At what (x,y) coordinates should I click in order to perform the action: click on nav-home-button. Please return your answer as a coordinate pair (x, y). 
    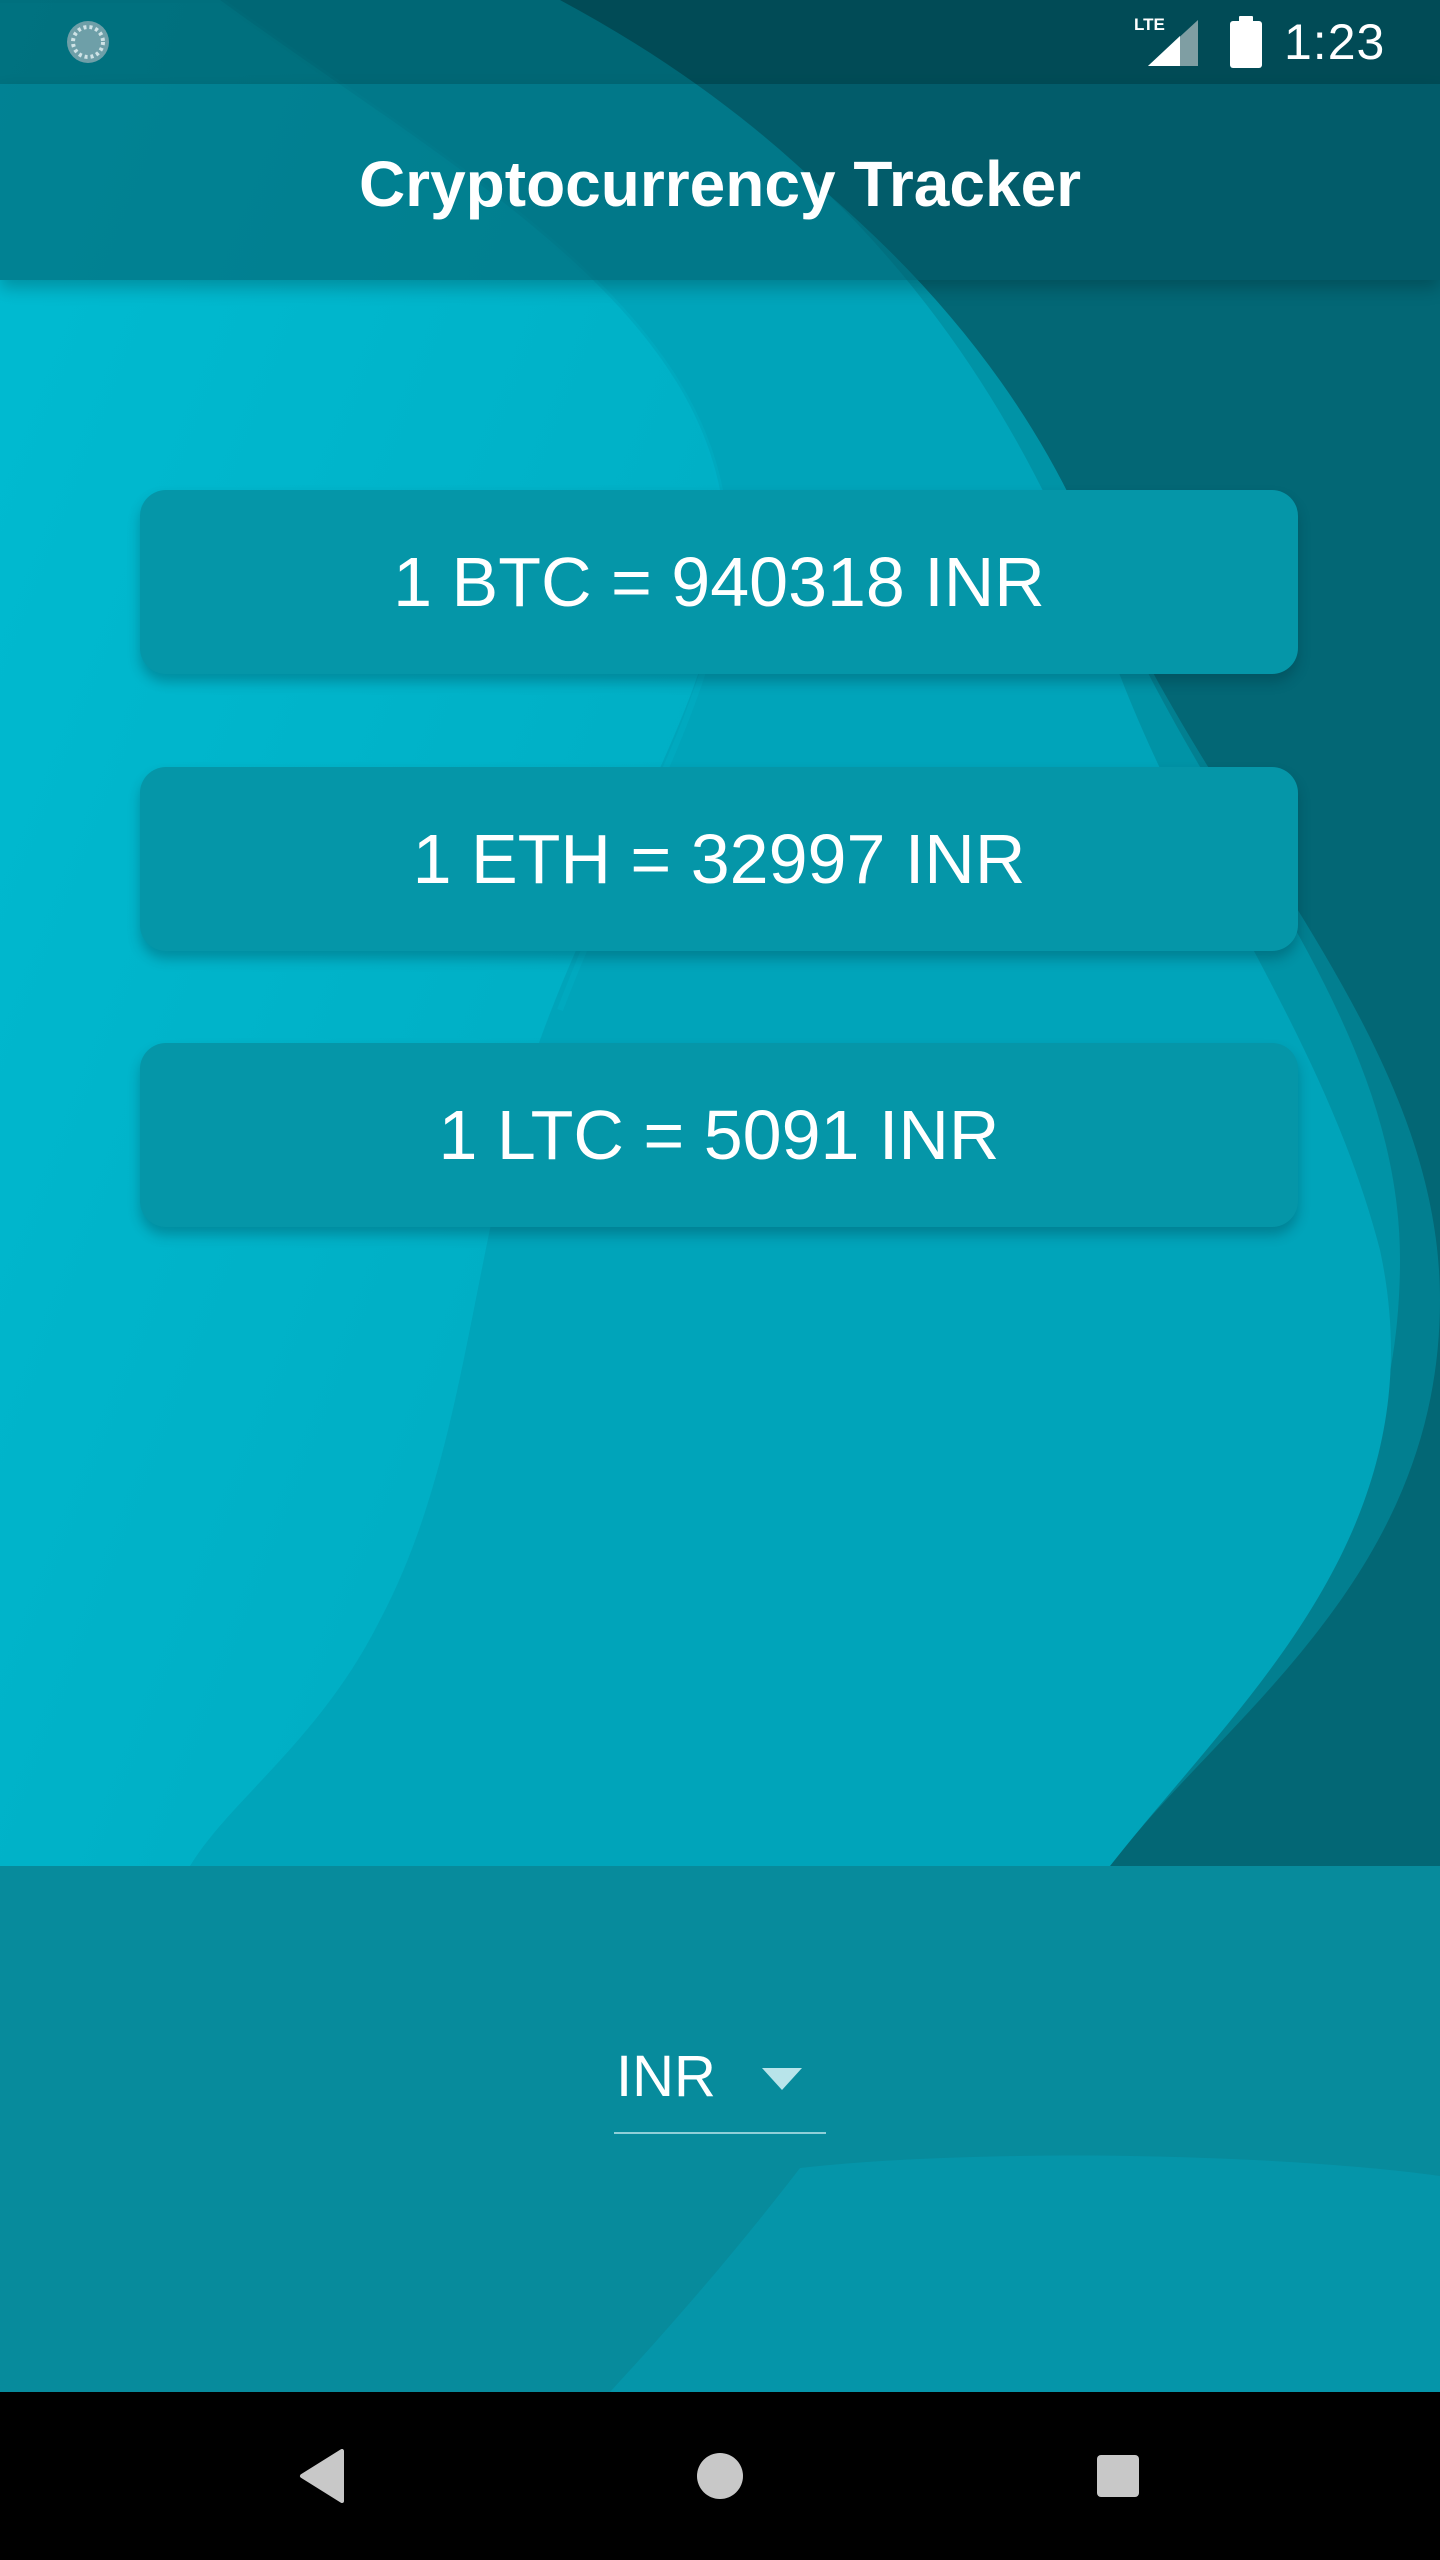
    Looking at the image, I should click on (720, 2476).